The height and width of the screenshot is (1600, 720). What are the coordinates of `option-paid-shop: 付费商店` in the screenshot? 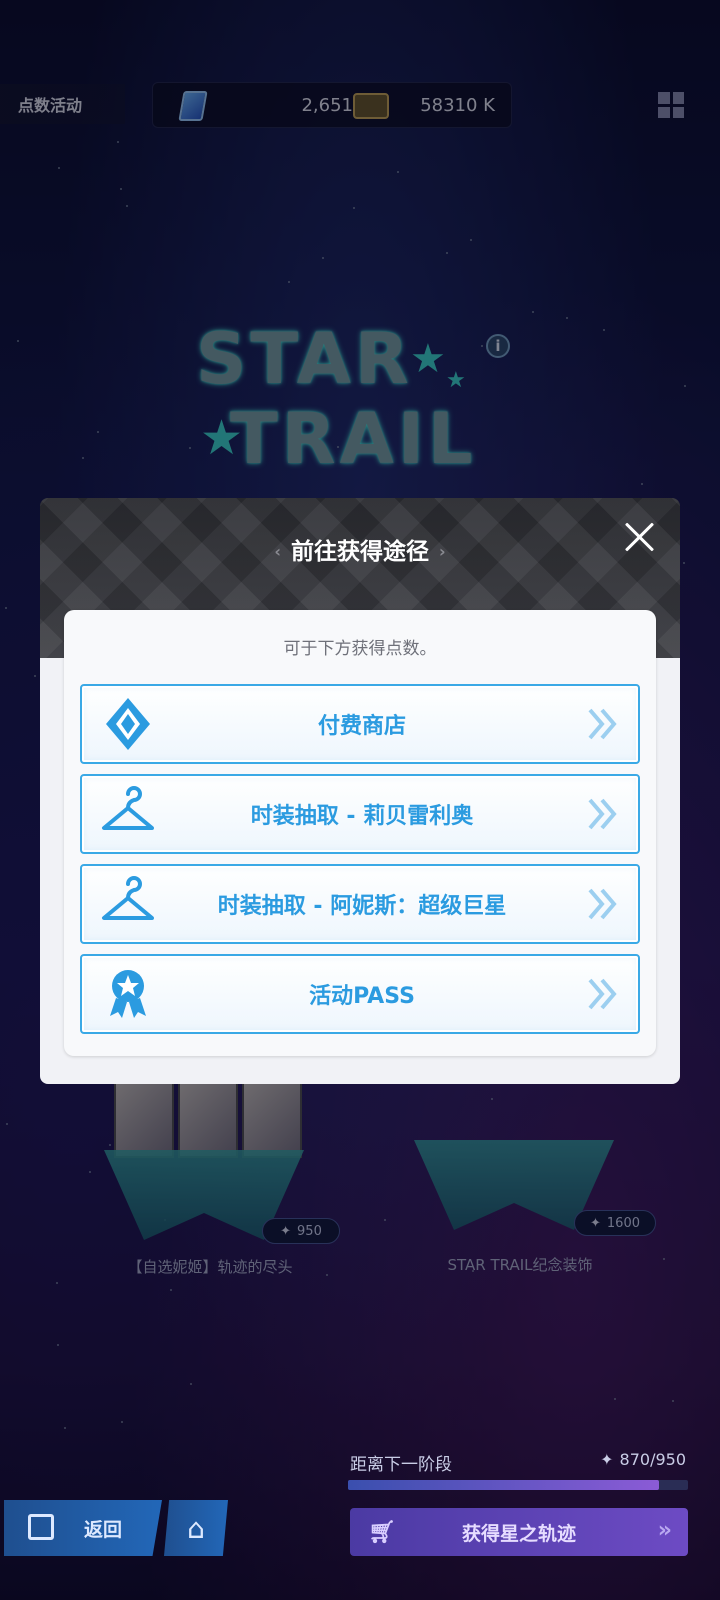 It's located at (360, 724).